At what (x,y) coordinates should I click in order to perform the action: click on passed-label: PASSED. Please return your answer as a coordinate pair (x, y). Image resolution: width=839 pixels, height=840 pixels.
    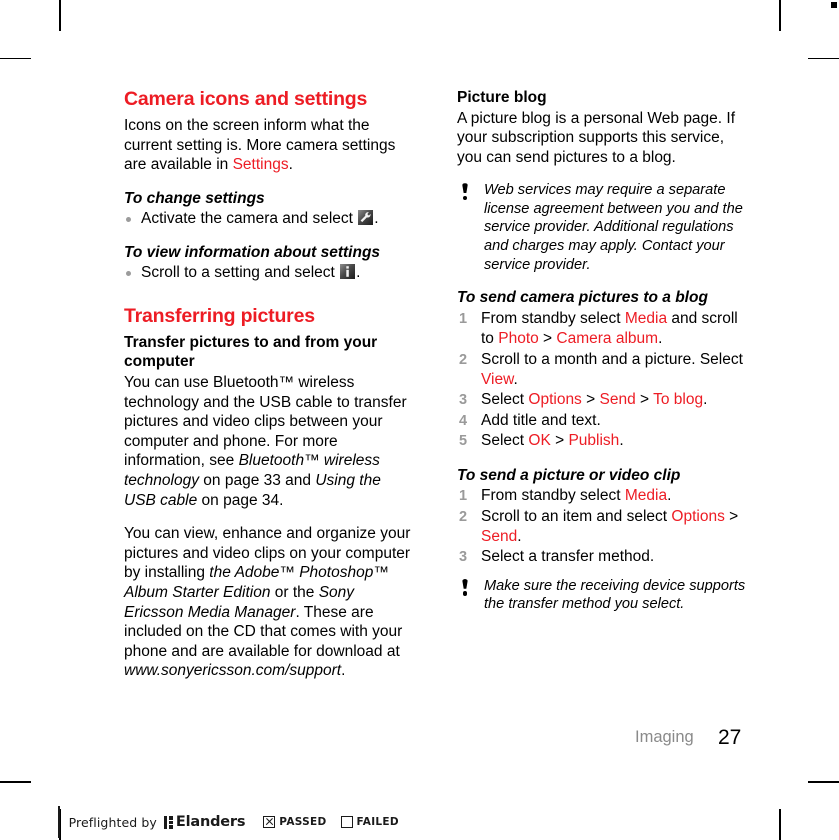
    Looking at the image, I should click on (303, 822).